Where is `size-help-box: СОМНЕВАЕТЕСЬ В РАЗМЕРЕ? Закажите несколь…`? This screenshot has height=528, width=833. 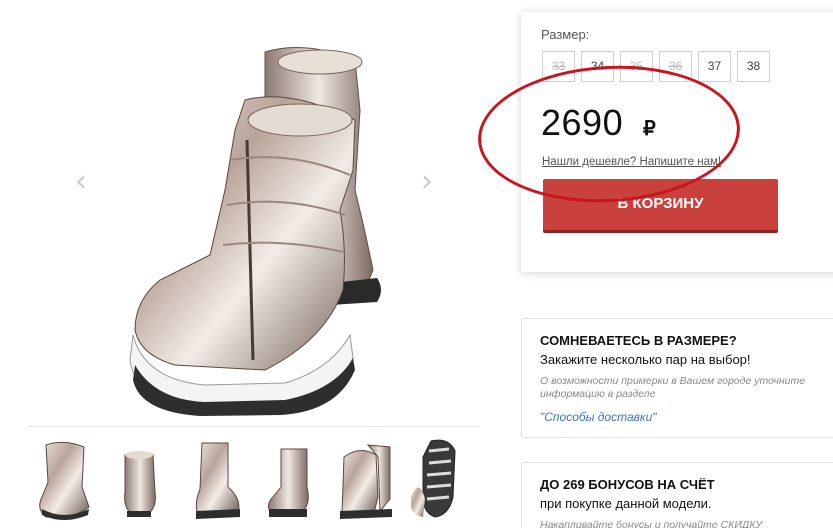
size-help-box: СОМНЕВАЕТЕСЬ В РАЗМЕРЕ? Закажите несколь… is located at coordinates (677, 378).